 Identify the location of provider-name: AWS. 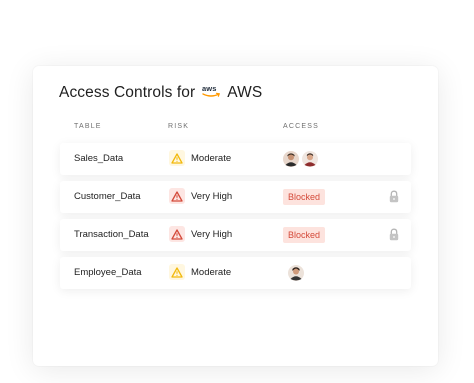
(245, 92).